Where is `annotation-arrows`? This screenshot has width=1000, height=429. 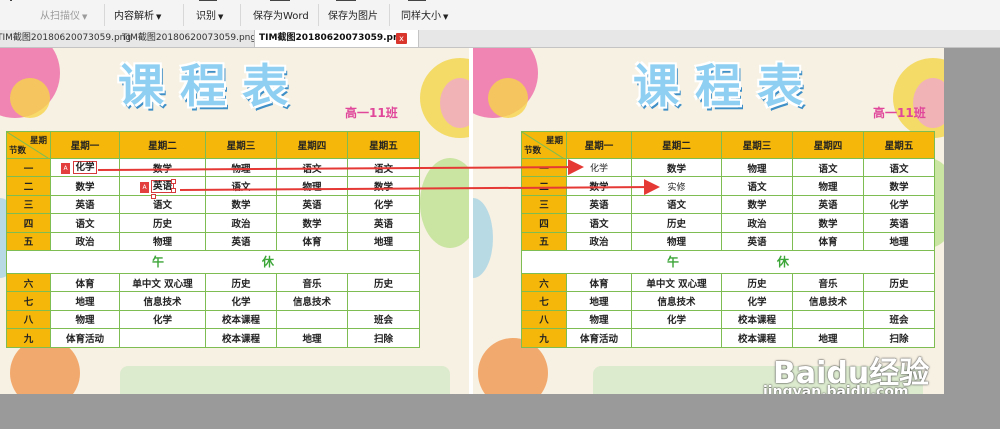 annotation-arrows is located at coordinates (378, 177).